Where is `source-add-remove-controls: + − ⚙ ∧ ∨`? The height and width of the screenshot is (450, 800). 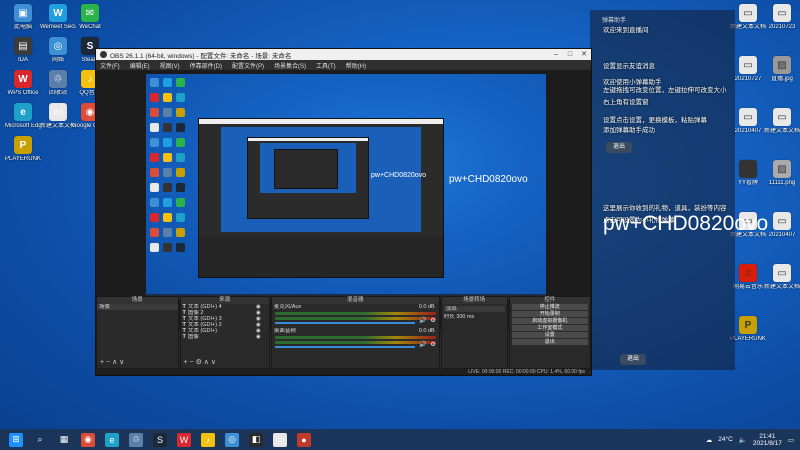 source-add-remove-controls: + − ⚙ ∧ ∨ is located at coordinates (200, 362).